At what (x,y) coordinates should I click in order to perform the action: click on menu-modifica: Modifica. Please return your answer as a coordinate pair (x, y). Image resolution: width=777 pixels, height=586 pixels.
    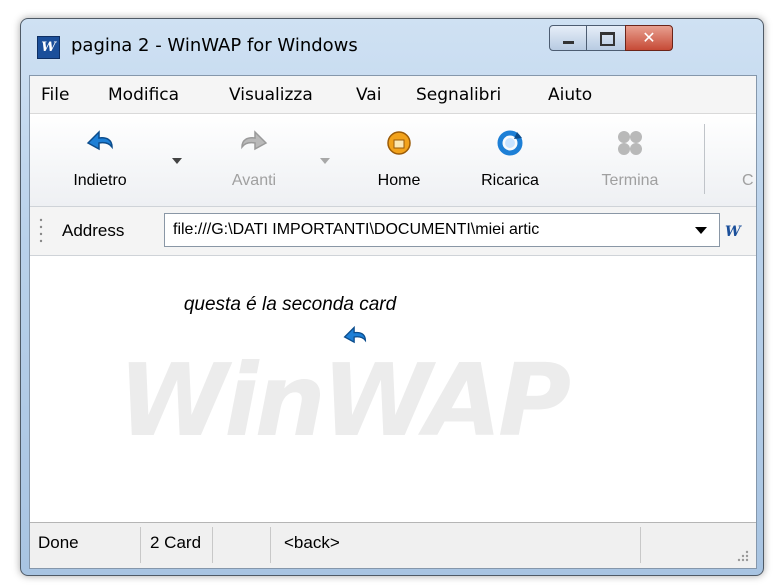
    Looking at the image, I should click on (143, 95).